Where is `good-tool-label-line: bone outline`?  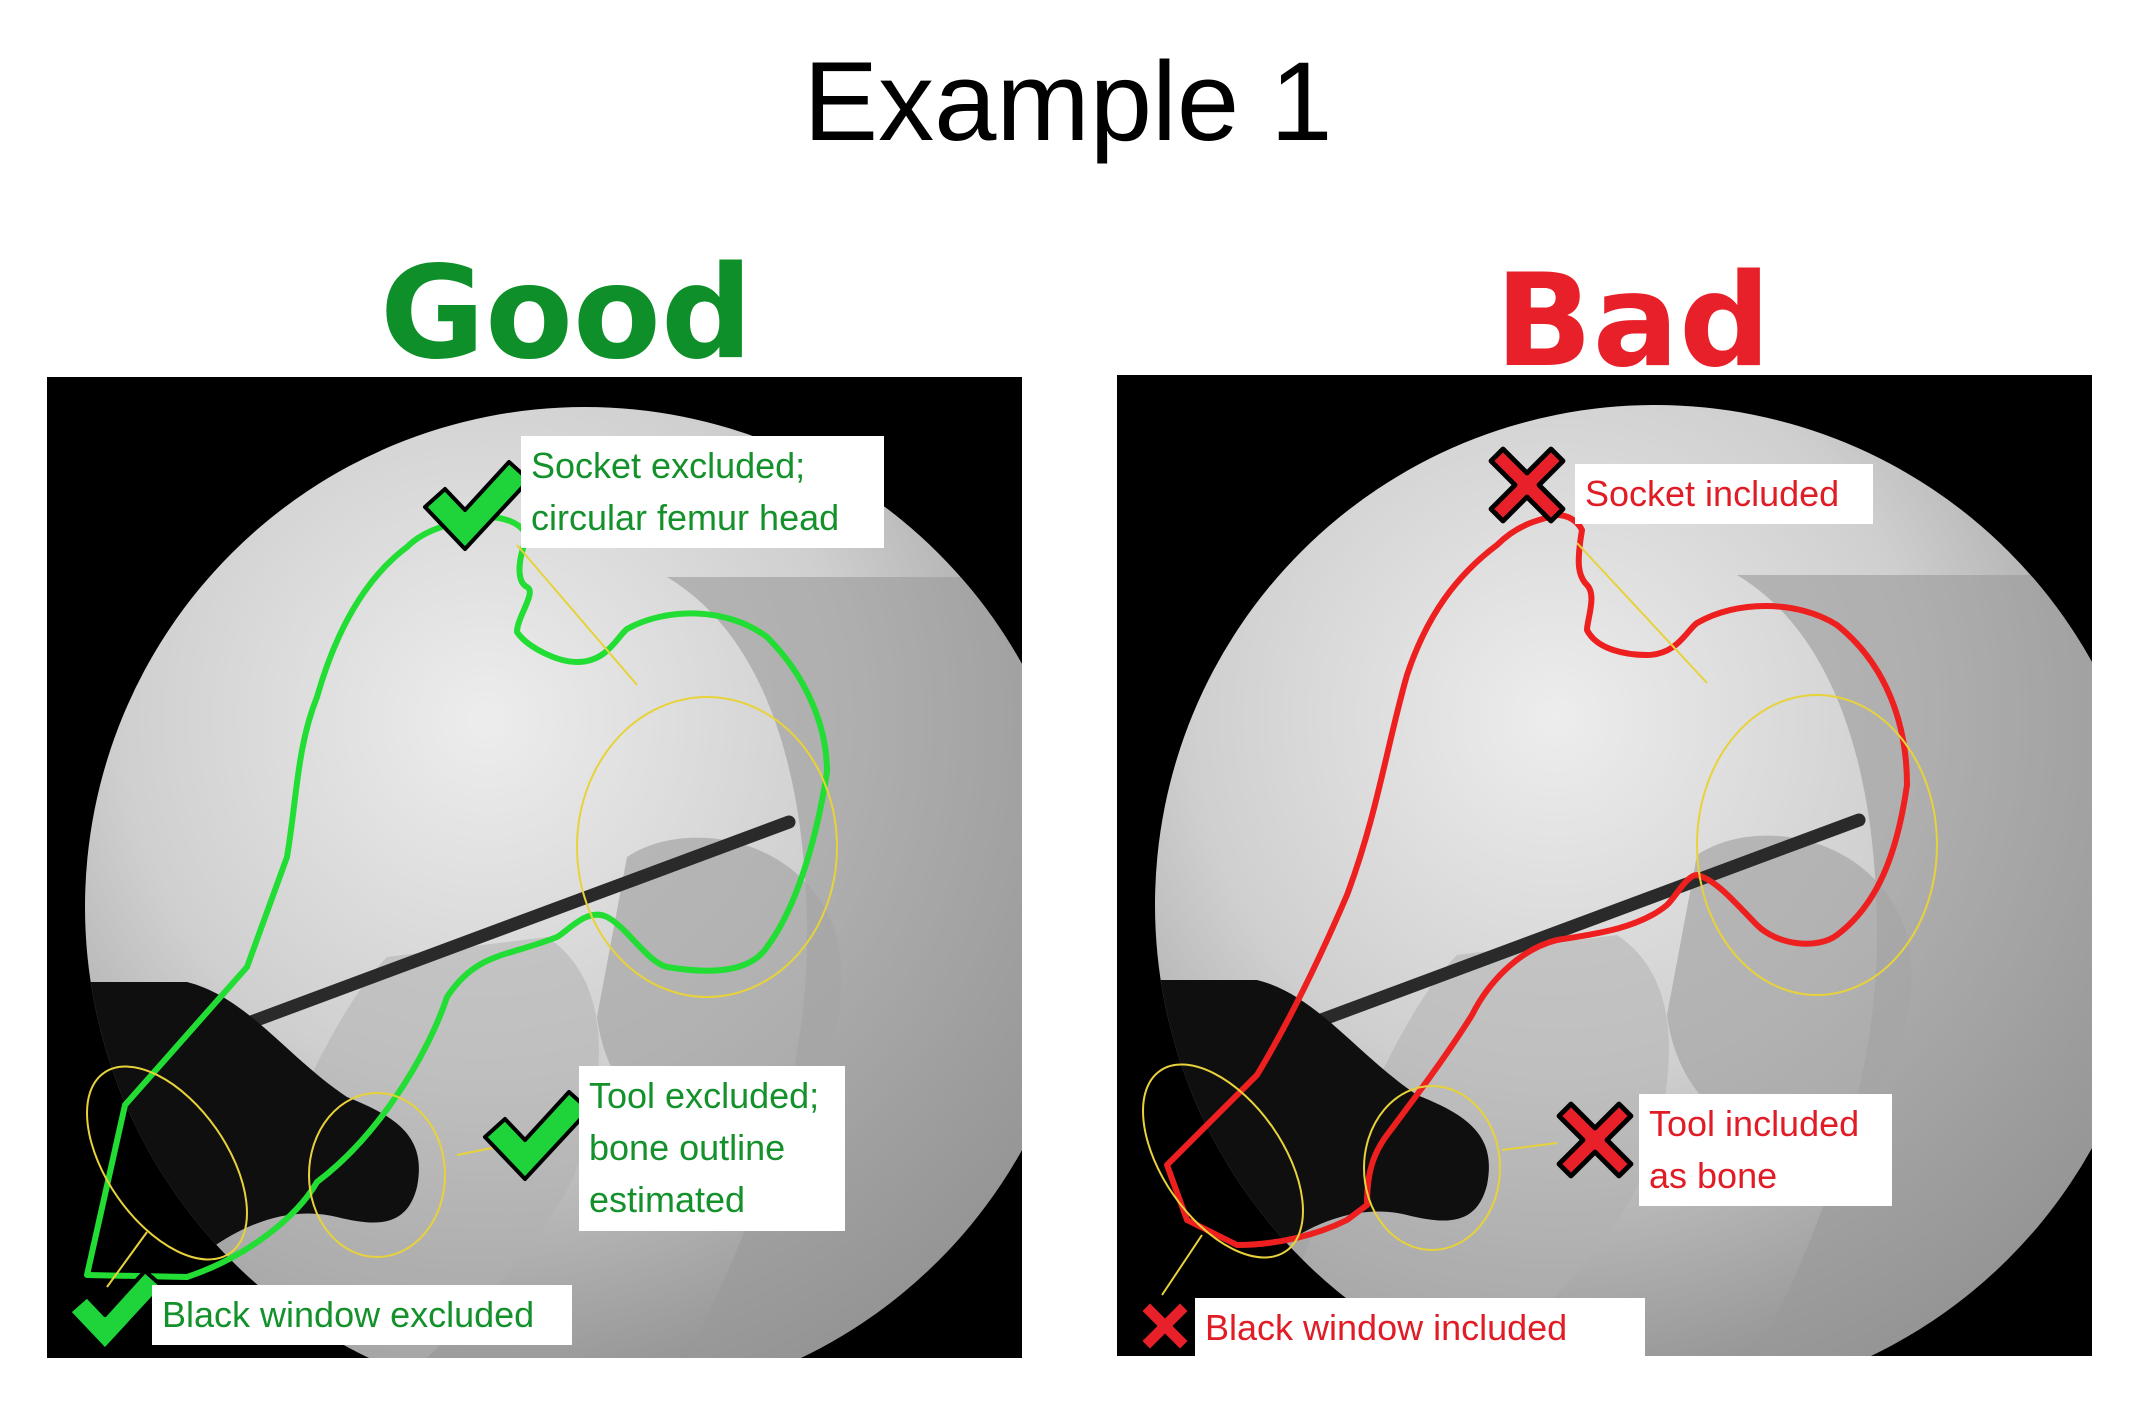
good-tool-label-line: bone outline is located at coordinates (687, 1148).